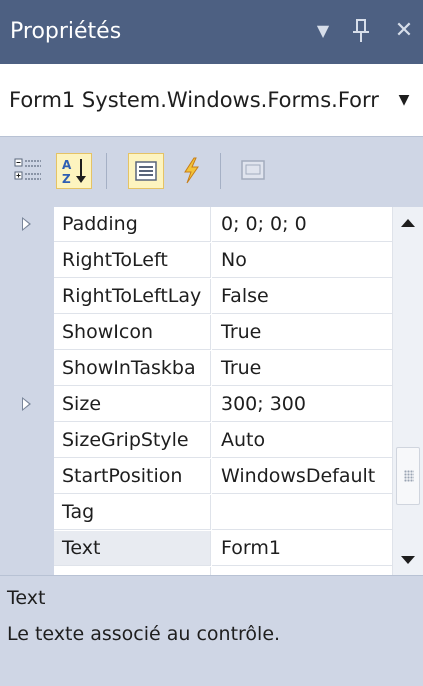 This screenshot has height=686, width=423. What do you see at coordinates (407, 391) in the screenshot?
I see `vertical-scrollbar` at bounding box center [407, 391].